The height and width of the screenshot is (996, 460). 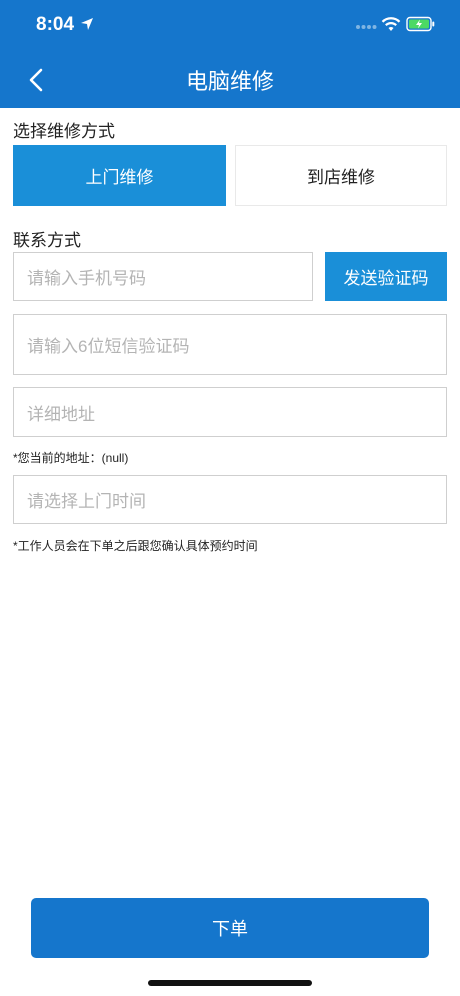 I want to click on current-address-note: *您当前的地址：(null), so click(x=71, y=458).